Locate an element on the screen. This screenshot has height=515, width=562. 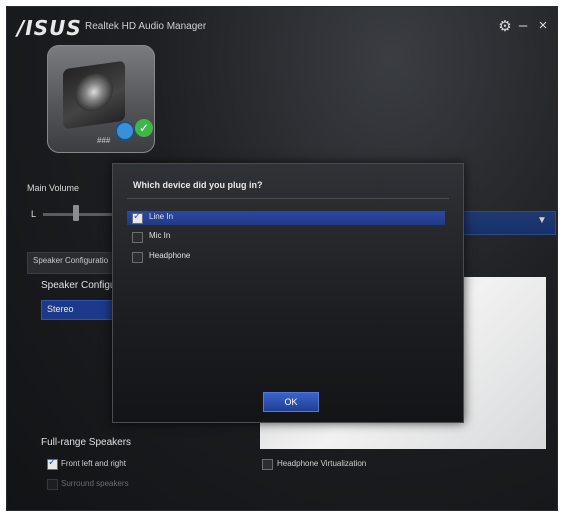
dialog-divider is located at coordinates (288, 198).